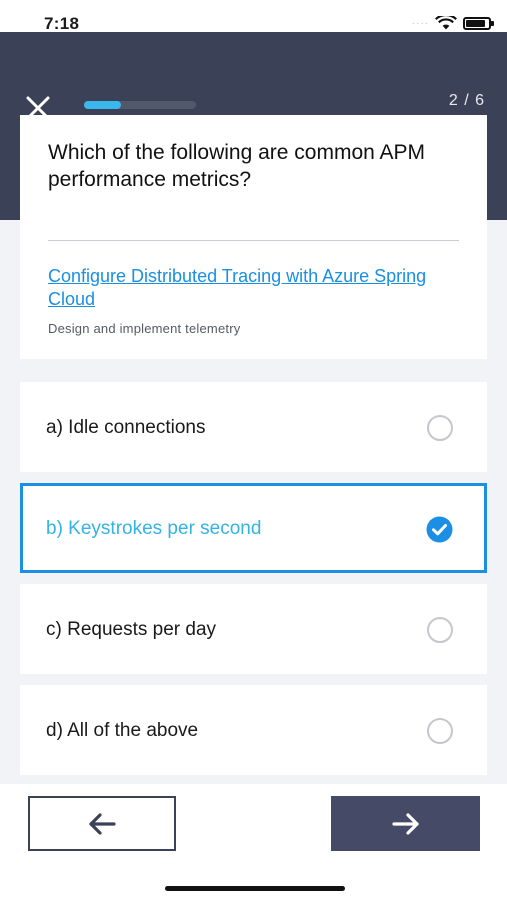 Image resolution: width=507 pixels, height=900 pixels. I want to click on option-d: d) All of the above, so click(253, 730).